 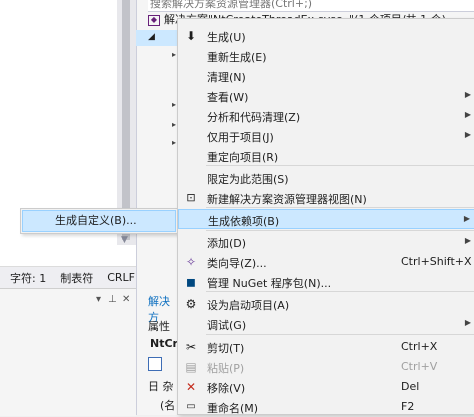 I want to click on menu-item-rebuild: 重新生成(E), so click(x=326, y=56).